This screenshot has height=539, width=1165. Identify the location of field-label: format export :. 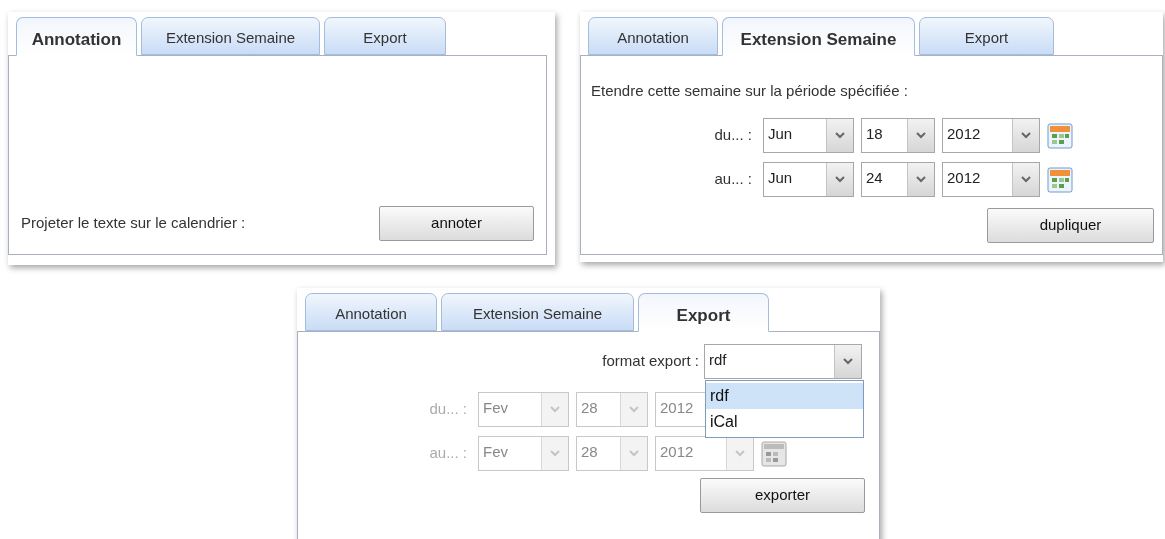
(650, 361).